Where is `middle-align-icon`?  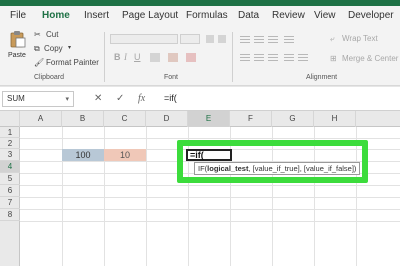
middle-align-icon is located at coordinates (259, 40).